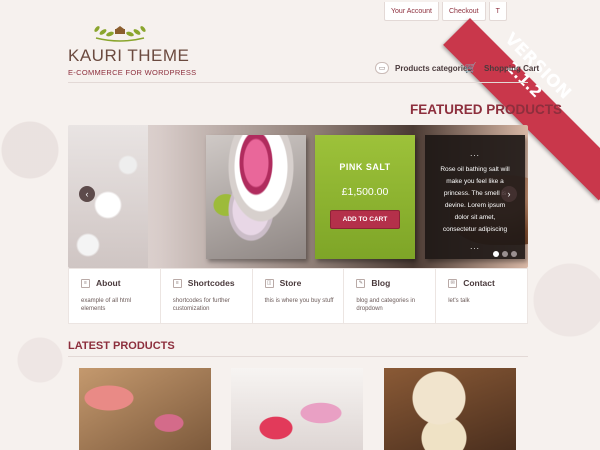  What do you see at coordinates (211, 283) in the screenshot?
I see `feature-title: Shortcodes` at bounding box center [211, 283].